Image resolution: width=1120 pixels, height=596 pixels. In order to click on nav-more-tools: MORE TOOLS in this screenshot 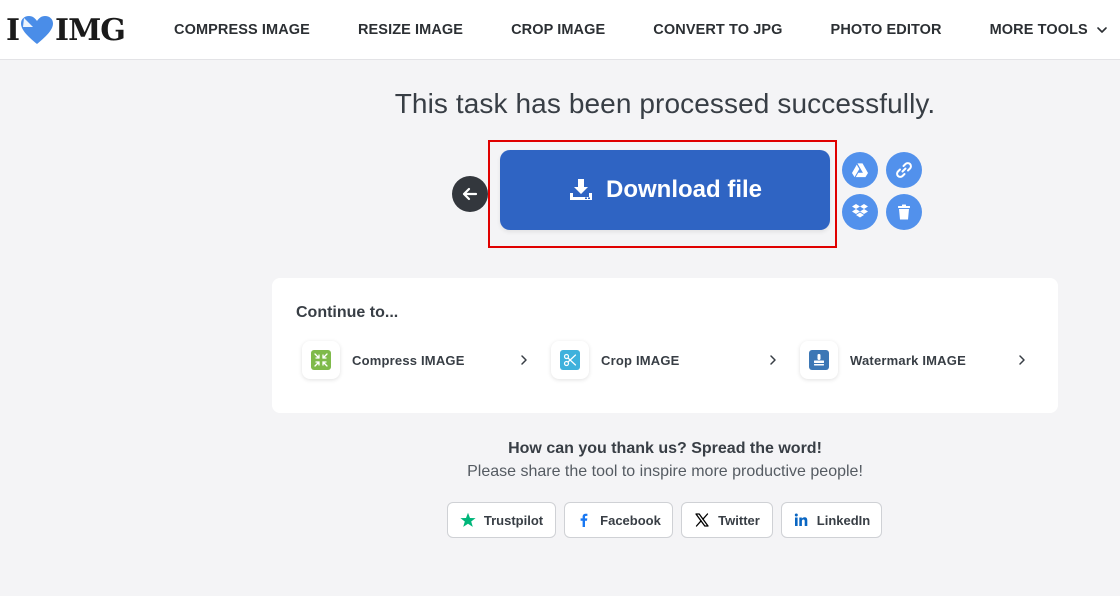, I will do `click(1043, 30)`.